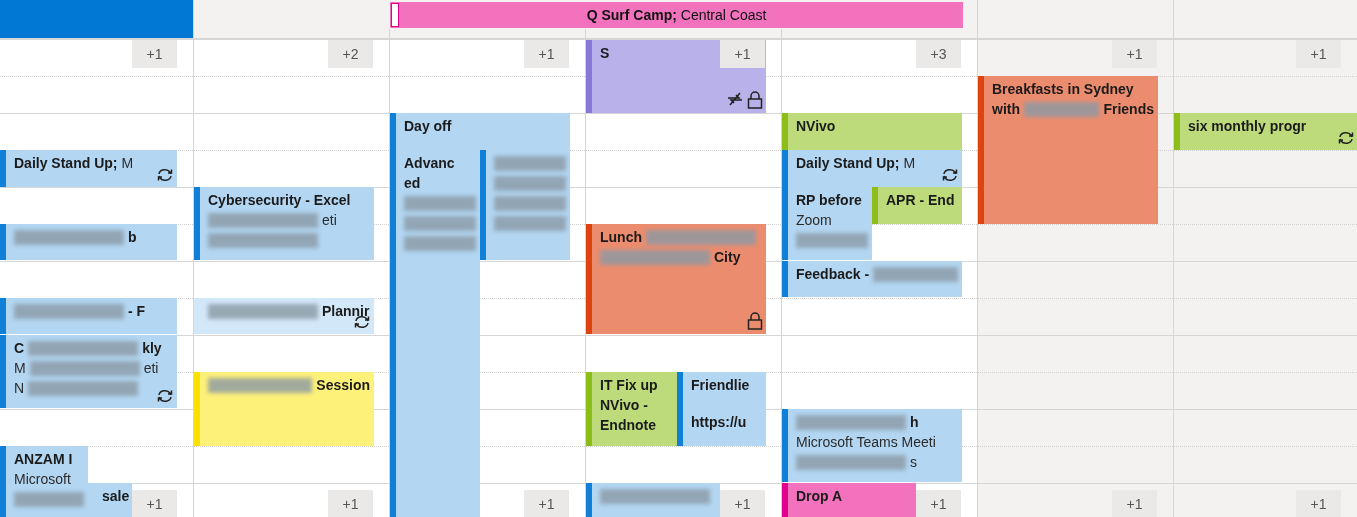 The width and height of the screenshot is (1357, 517). What do you see at coordinates (428, 126) in the screenshot?
I see `event-title: Day off` at bounding box center [428, 126].